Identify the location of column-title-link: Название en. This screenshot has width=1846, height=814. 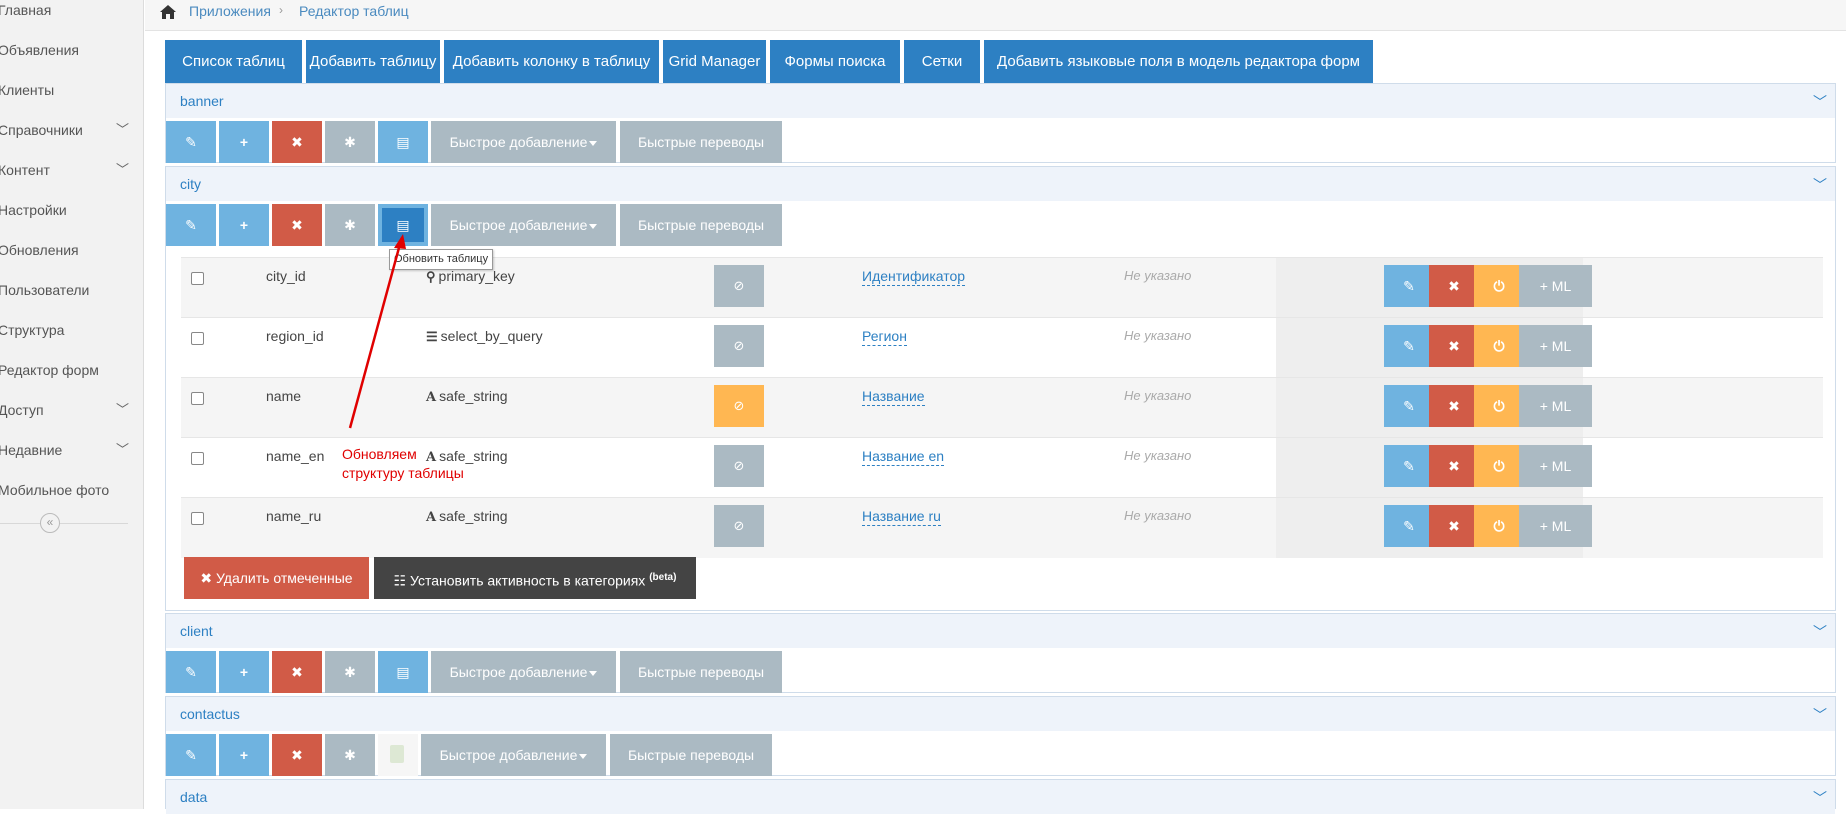
(903, 457).